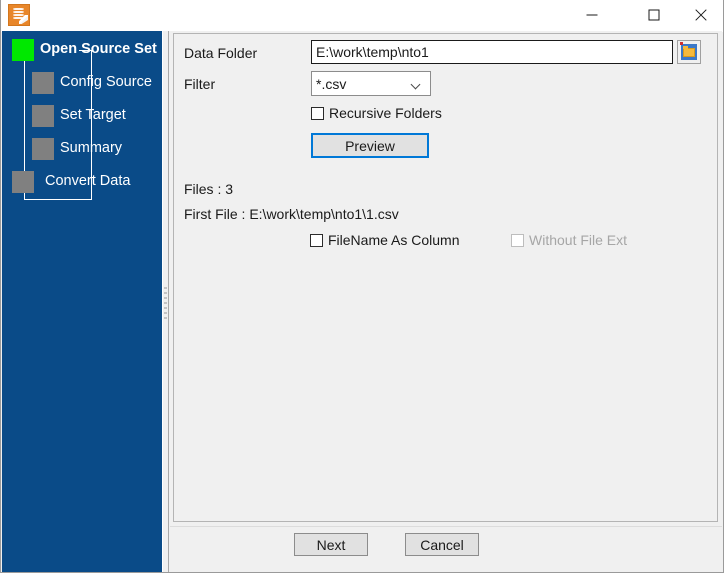 The width and height of the screenshot is (724, 573). What do you see at coordinates (578, 240) in the screenshot?
I see `without-file-ext-label: Without File Ext` at bounding box center [578, 240].